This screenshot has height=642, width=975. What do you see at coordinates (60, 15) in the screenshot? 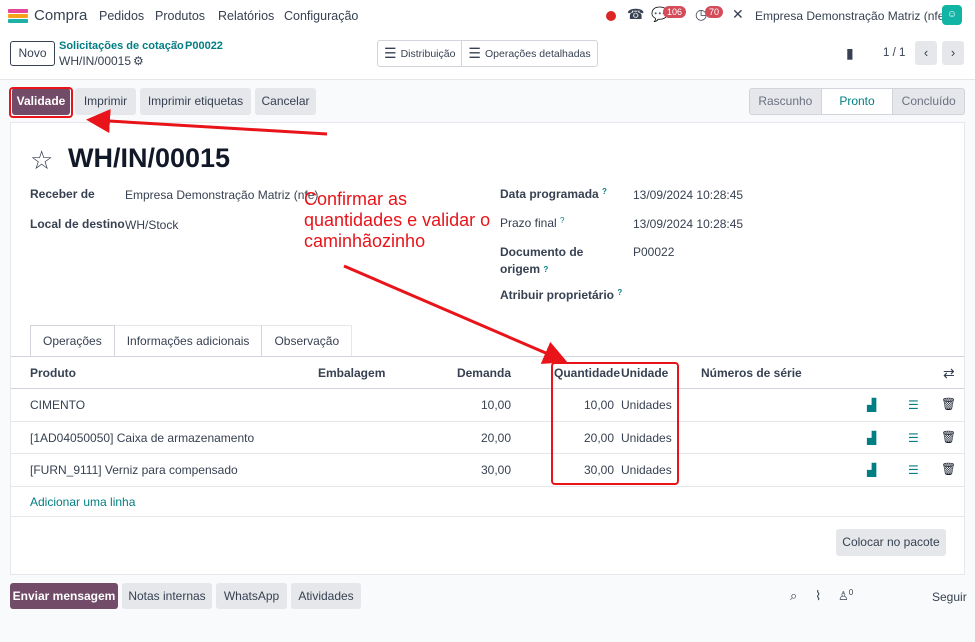
I see `app-name: Compra` at bounding box center [60, 15].